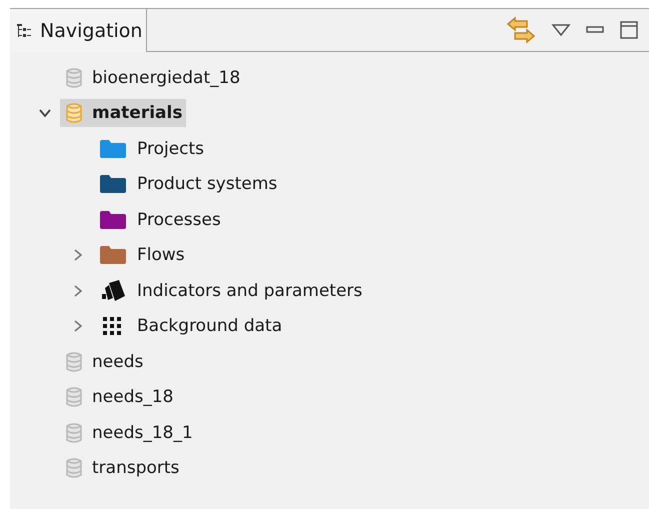 This screenshot has width=649, height=509. What do you see at coordinates (189, 326) in the screenshot?
I see `tree-item: Background data` at bounding box center [189, 326].